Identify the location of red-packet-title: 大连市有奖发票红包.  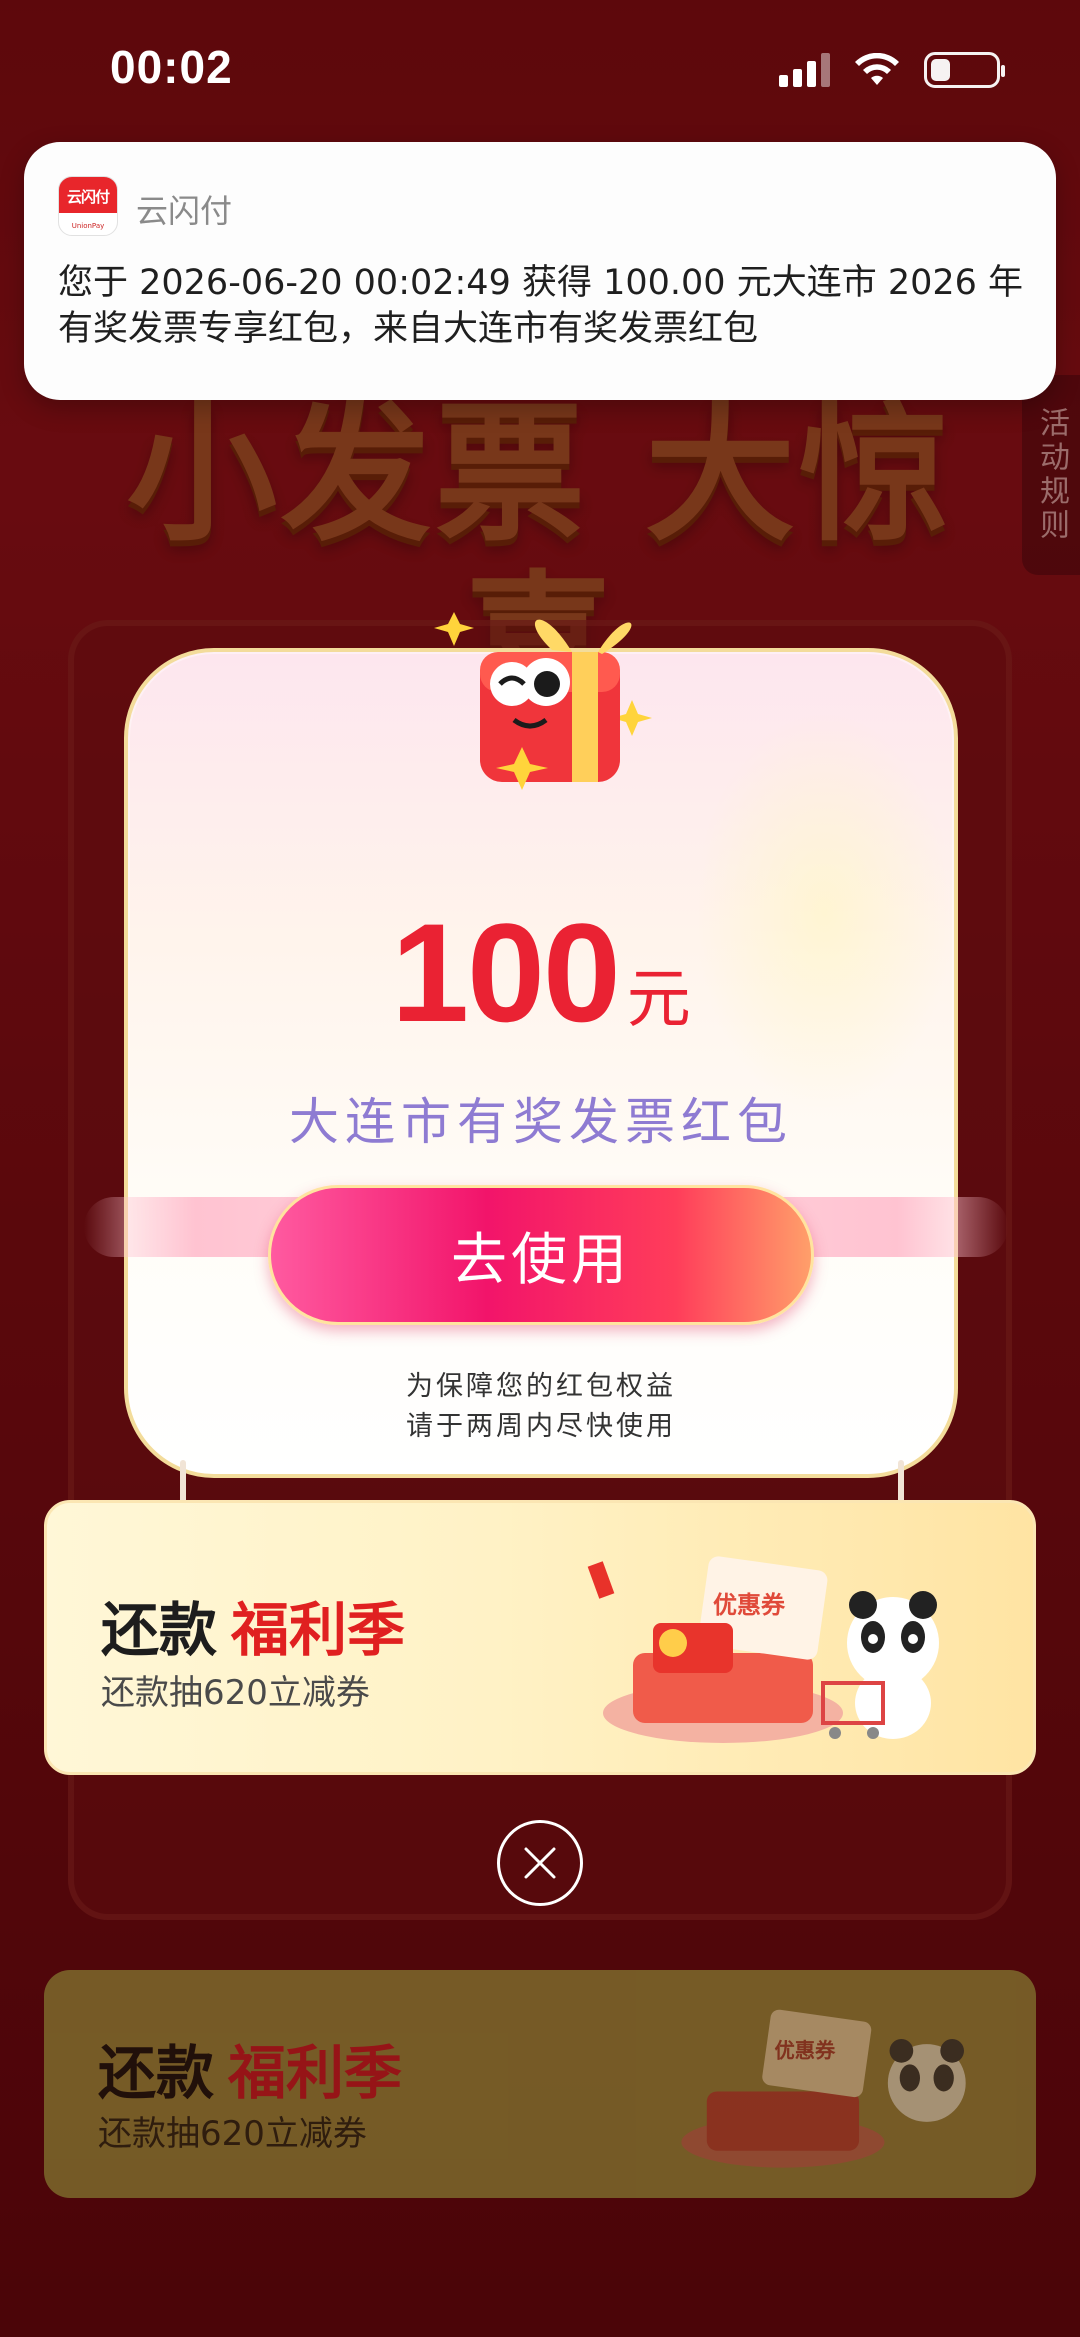
(541, 1122).